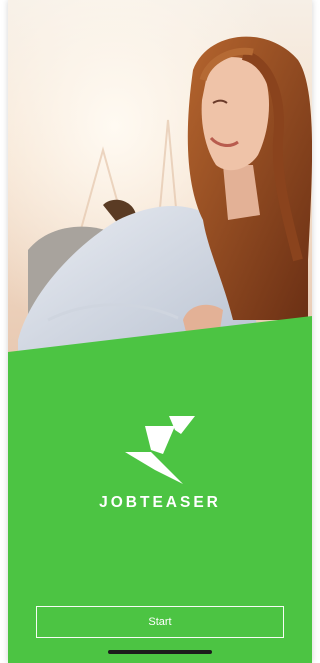 The height and width of the screenshot is (663, 320). I want to click on brand-logo: JOBTEASER, so click(160, 462).